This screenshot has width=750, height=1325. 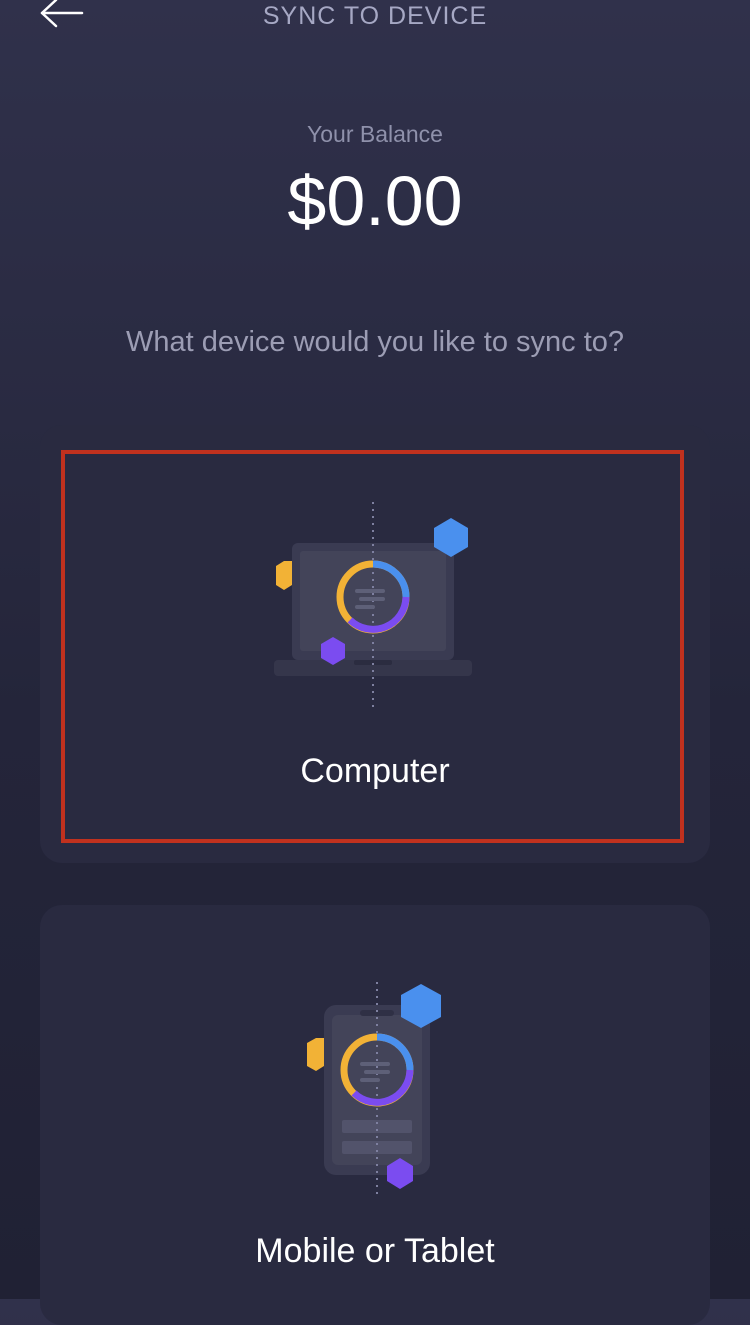 I want to click on device-question: What device would you like to sync to?, so click(x=375, y=342).